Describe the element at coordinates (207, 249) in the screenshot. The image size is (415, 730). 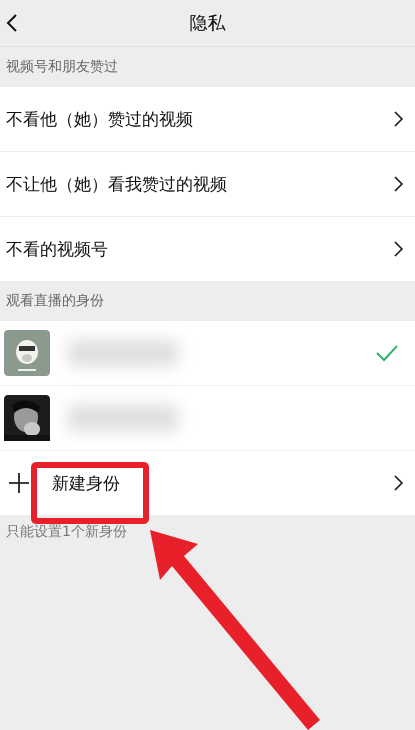
I see `settings-row: 不看的视频号` at that location.